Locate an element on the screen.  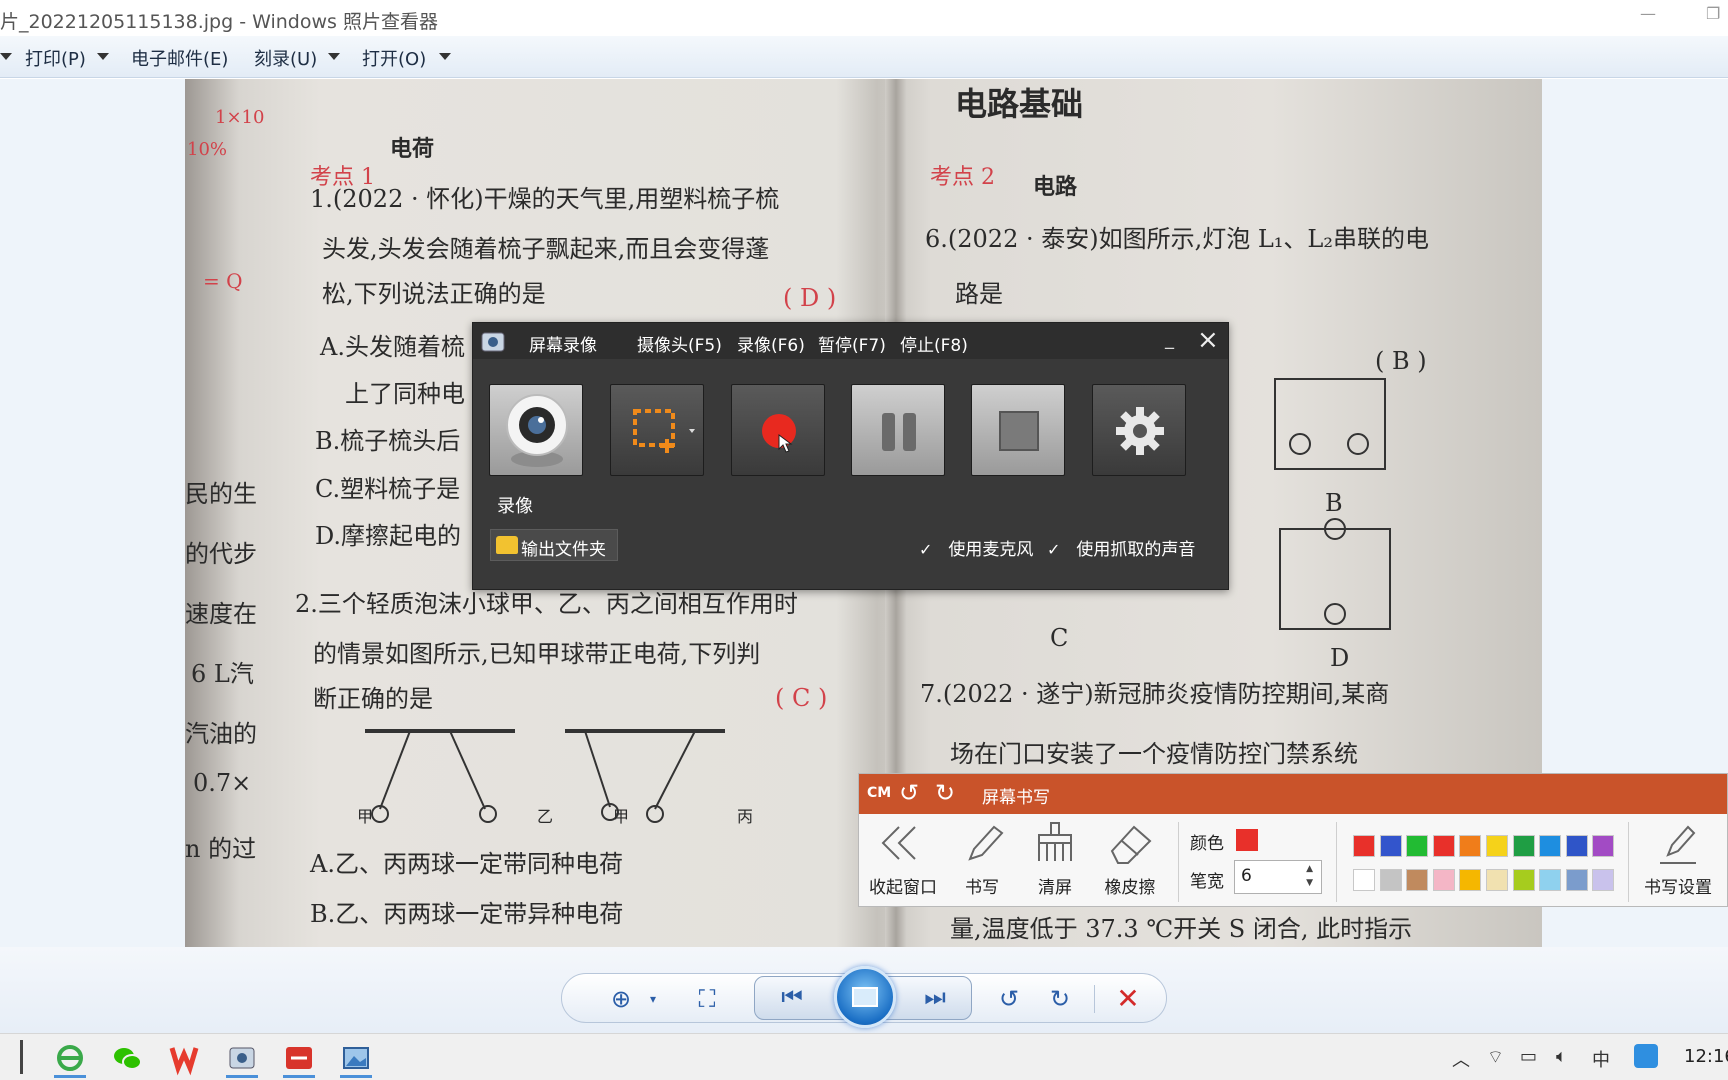
minimize-icon: _ is located at coordinates (1169, 339).